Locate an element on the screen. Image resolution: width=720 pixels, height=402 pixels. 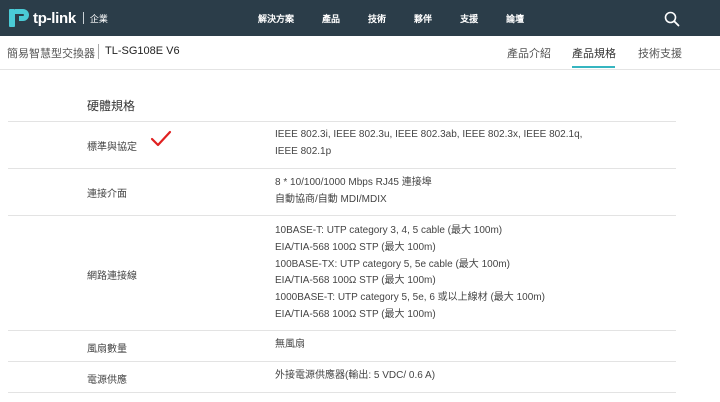
breadcrumb-divider is located at coordinates (98, 51).